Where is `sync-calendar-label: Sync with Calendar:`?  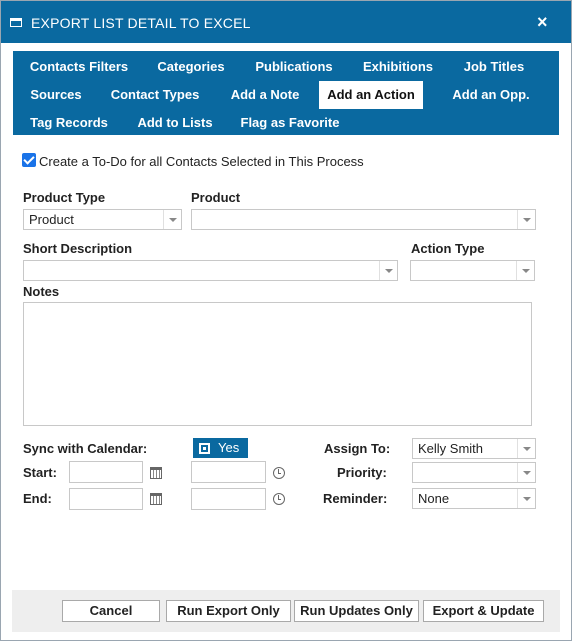 sync-calendar-label: Sync with Calendar: is located at coordinates (85, 448).